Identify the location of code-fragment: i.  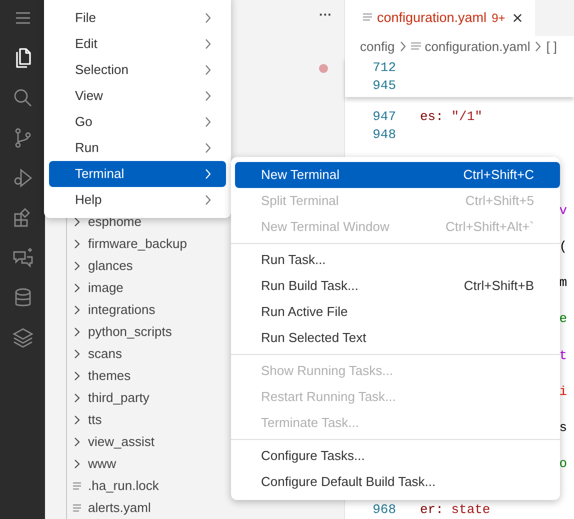
(563, 391).